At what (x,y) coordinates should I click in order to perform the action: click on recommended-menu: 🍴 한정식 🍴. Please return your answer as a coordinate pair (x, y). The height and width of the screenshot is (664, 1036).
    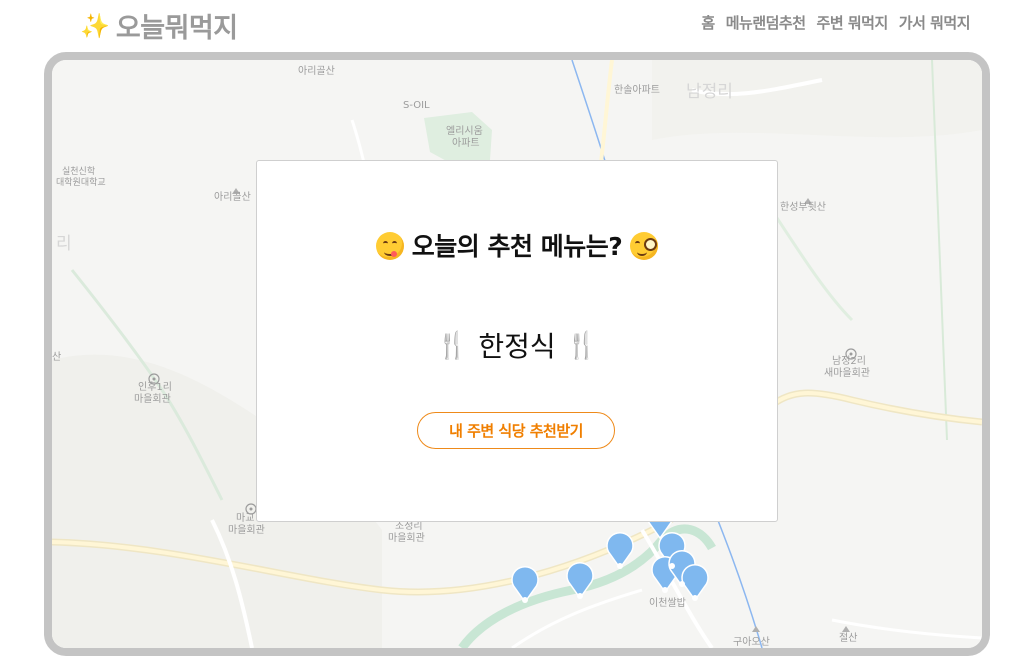
    Looking at the image, I should click on (517, 345).